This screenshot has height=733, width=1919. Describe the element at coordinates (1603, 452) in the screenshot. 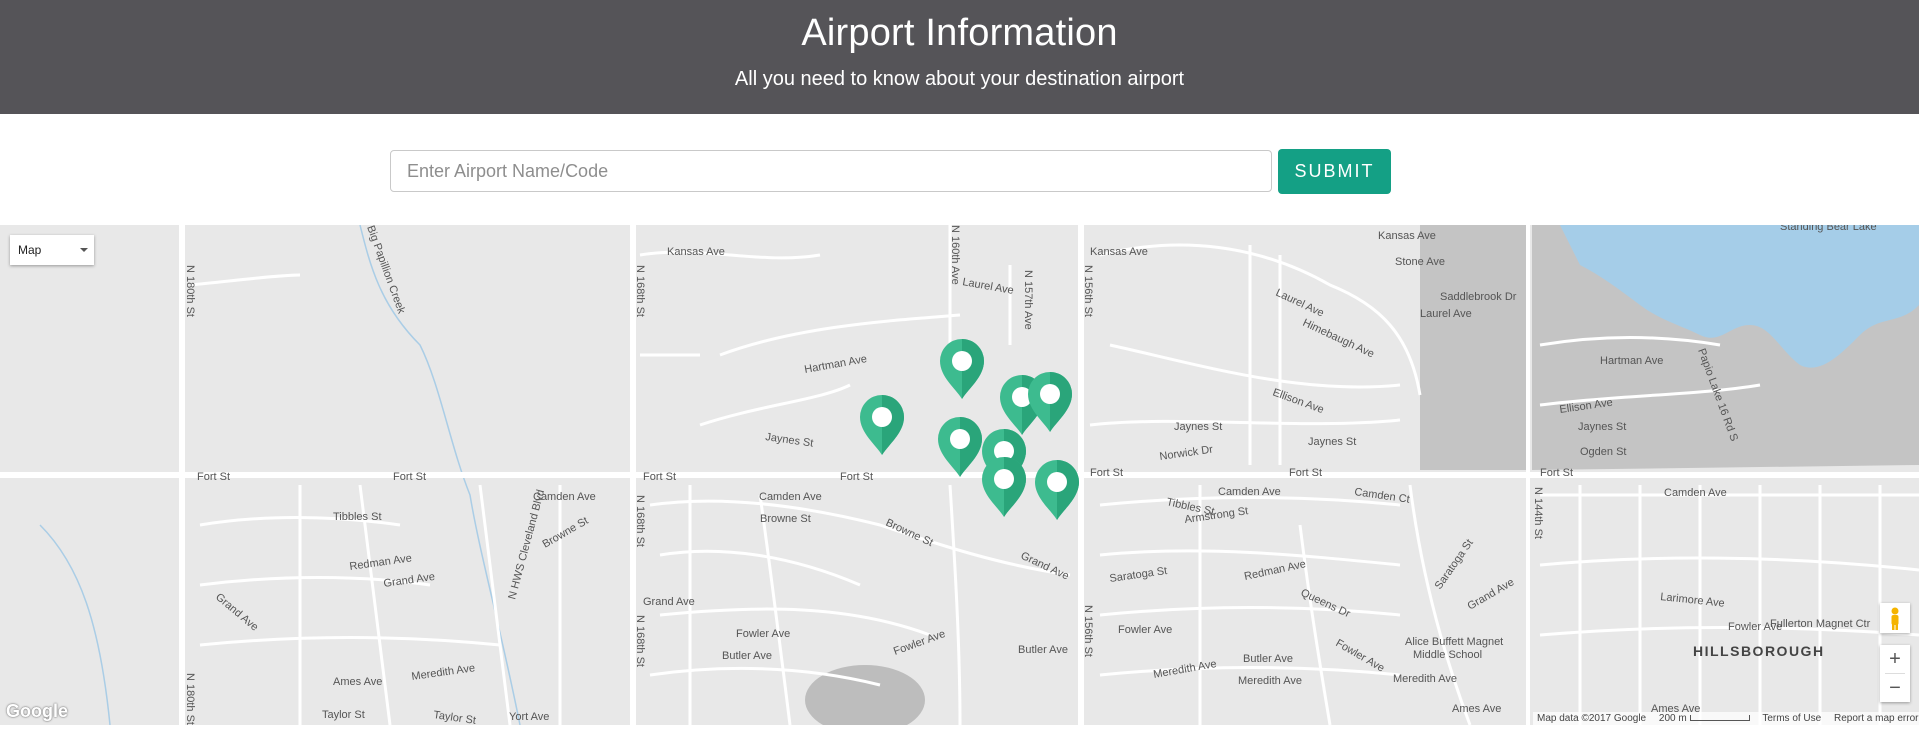

I see `svg-text: Ogden St` at that location.